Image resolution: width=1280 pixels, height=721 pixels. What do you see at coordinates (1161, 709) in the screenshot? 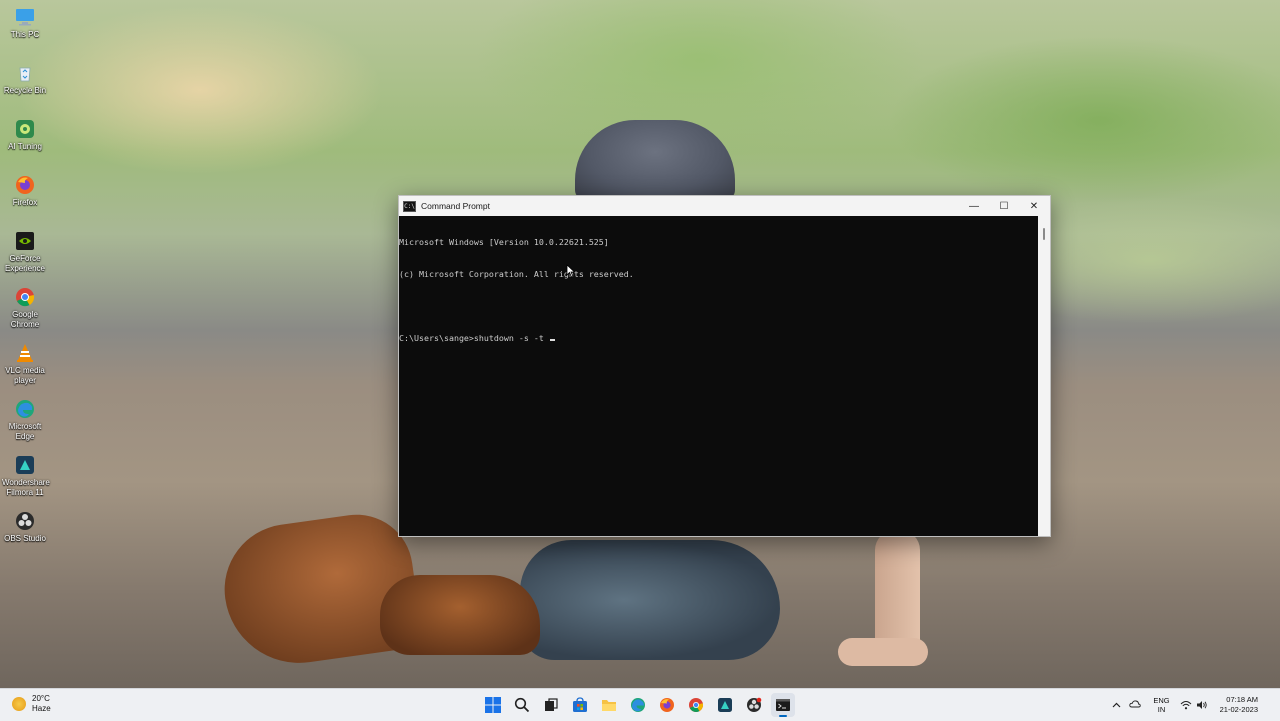
I see `keyboard-region: IN` at bounding box center [1161, 709].